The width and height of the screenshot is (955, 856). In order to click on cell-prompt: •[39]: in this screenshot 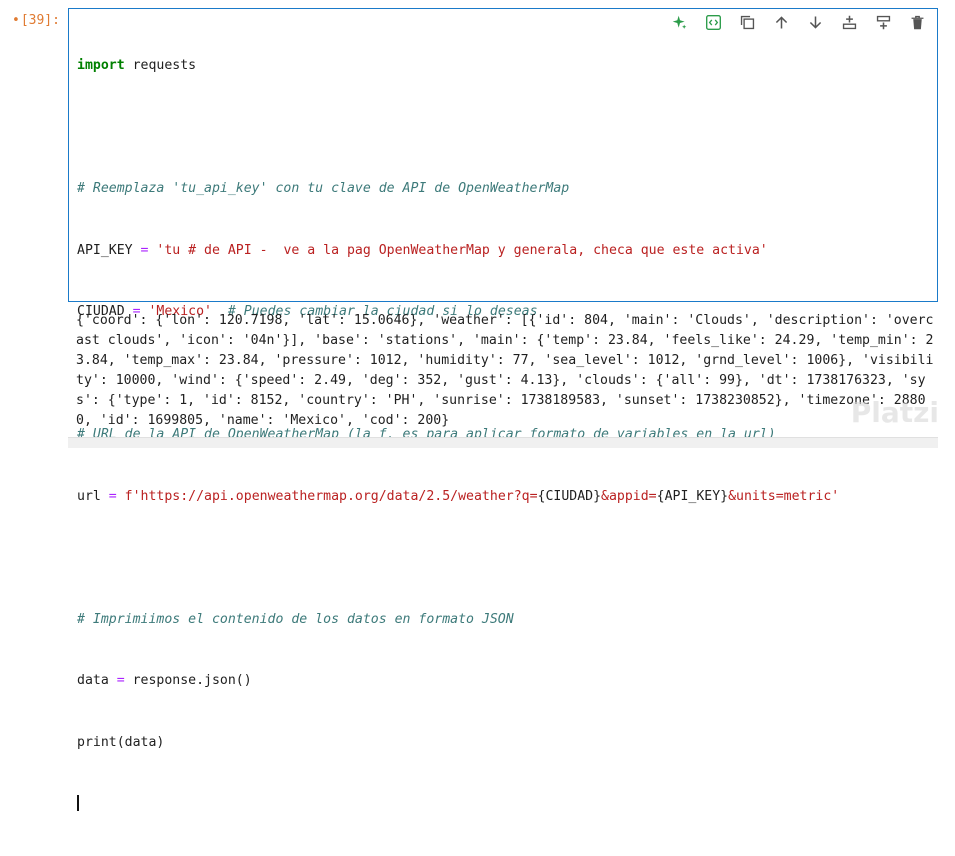, I will do `click(36, 20)`.